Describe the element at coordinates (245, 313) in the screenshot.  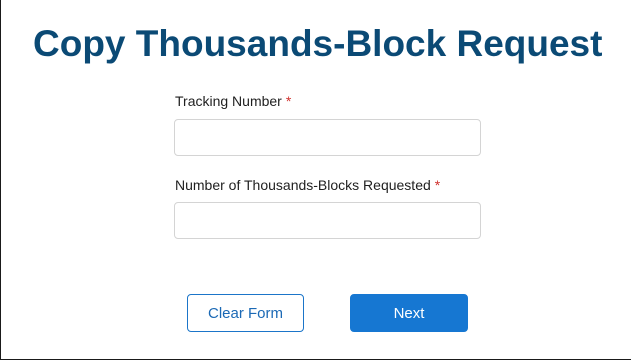
I see `clear-form-button: Clear Form` at that location.